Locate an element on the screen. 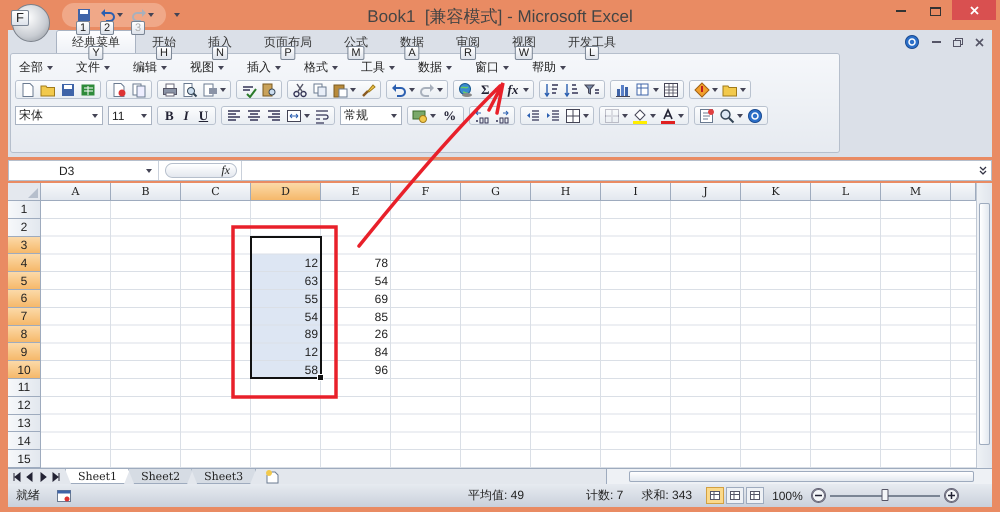 The width and height of the screenshot is (1000, 512). save-icon is located at coordinates (68, 90).